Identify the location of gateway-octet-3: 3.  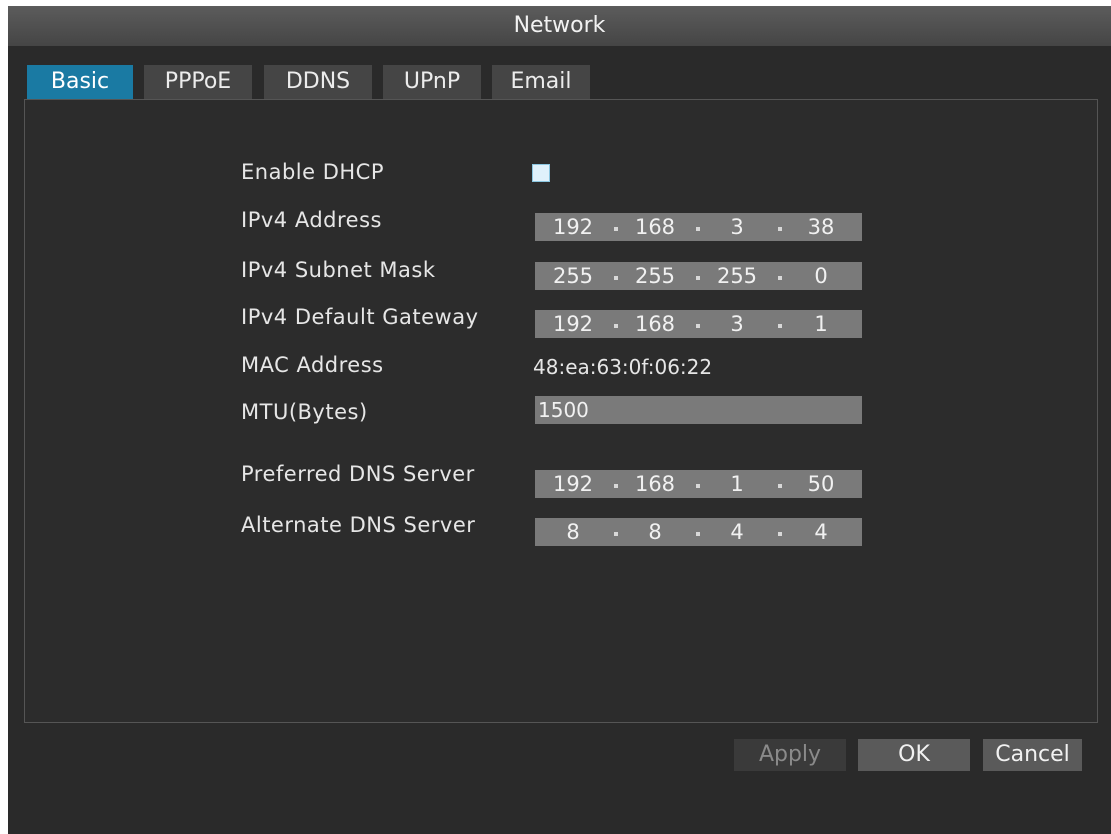
(737, 324).